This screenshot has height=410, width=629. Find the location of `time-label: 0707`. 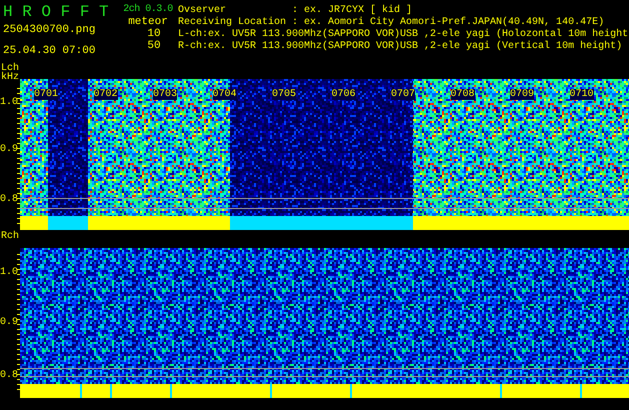

time-label: 0707 is located at coordinates (403, 94).